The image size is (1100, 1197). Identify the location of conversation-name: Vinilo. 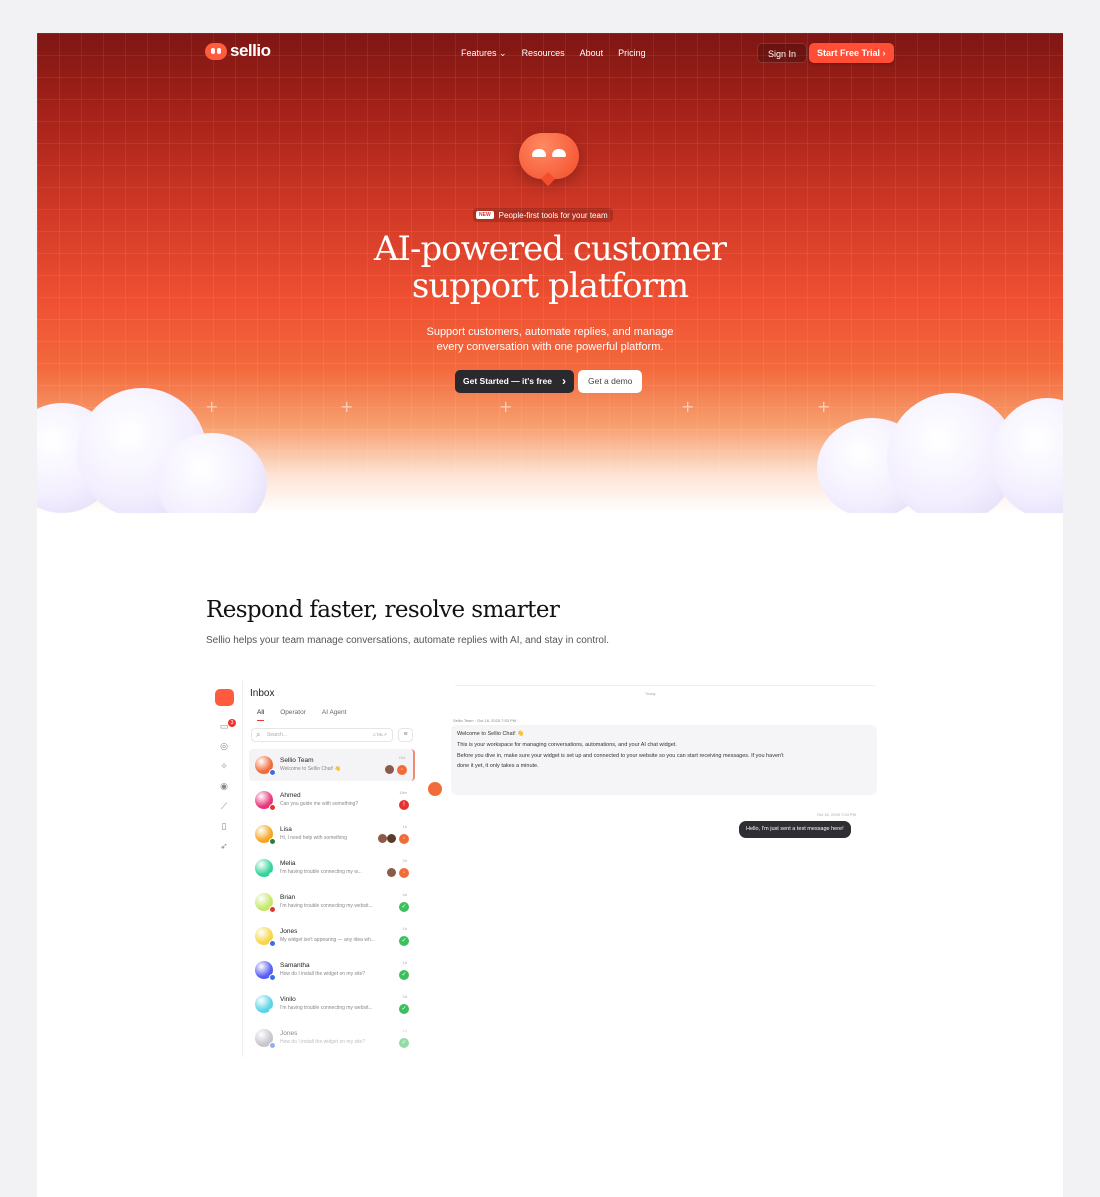
(288, 999).